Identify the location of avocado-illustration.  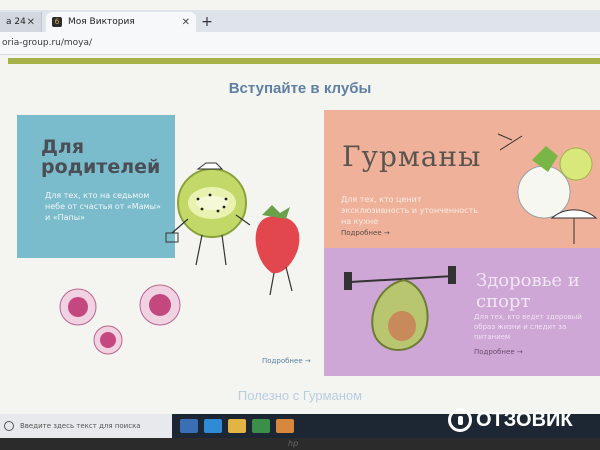
(400, 308).